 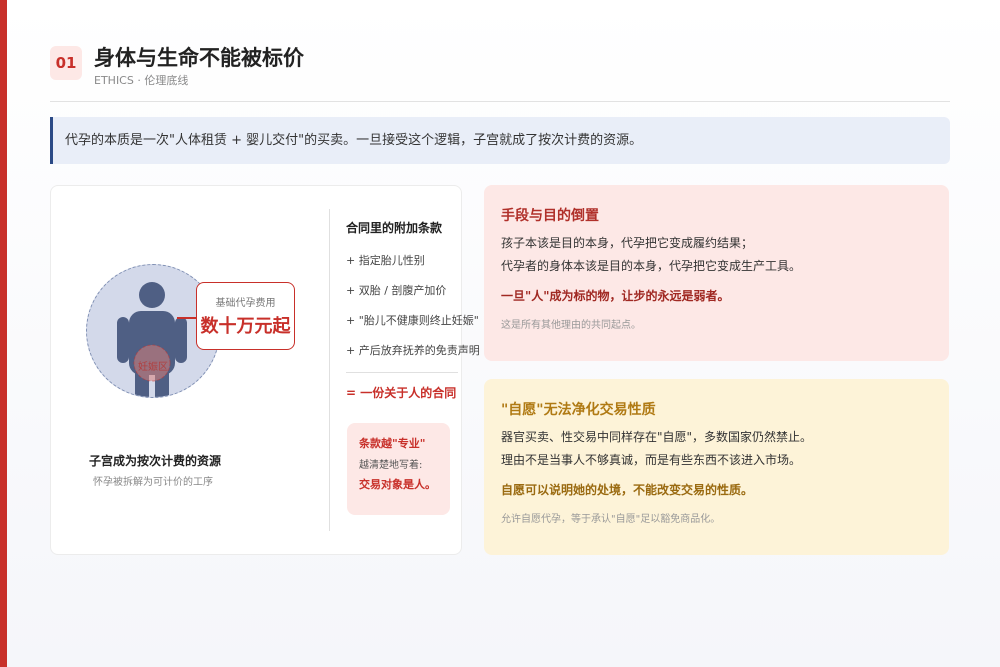 I want to click on price-label: 基础代孕费用, so click(x=245, y=303).